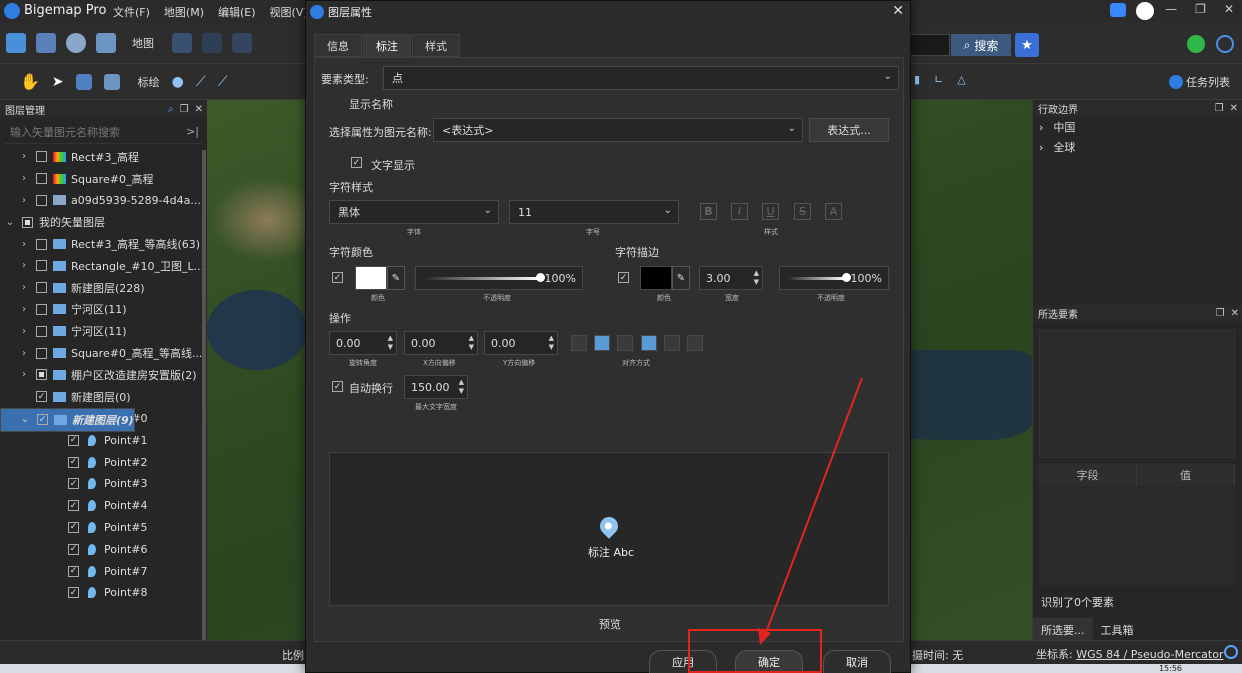 The image size is (1242, 673). Describe the element at coordinates (242, 43) in the screenshot. I see `map-source-3-icon` at that location.